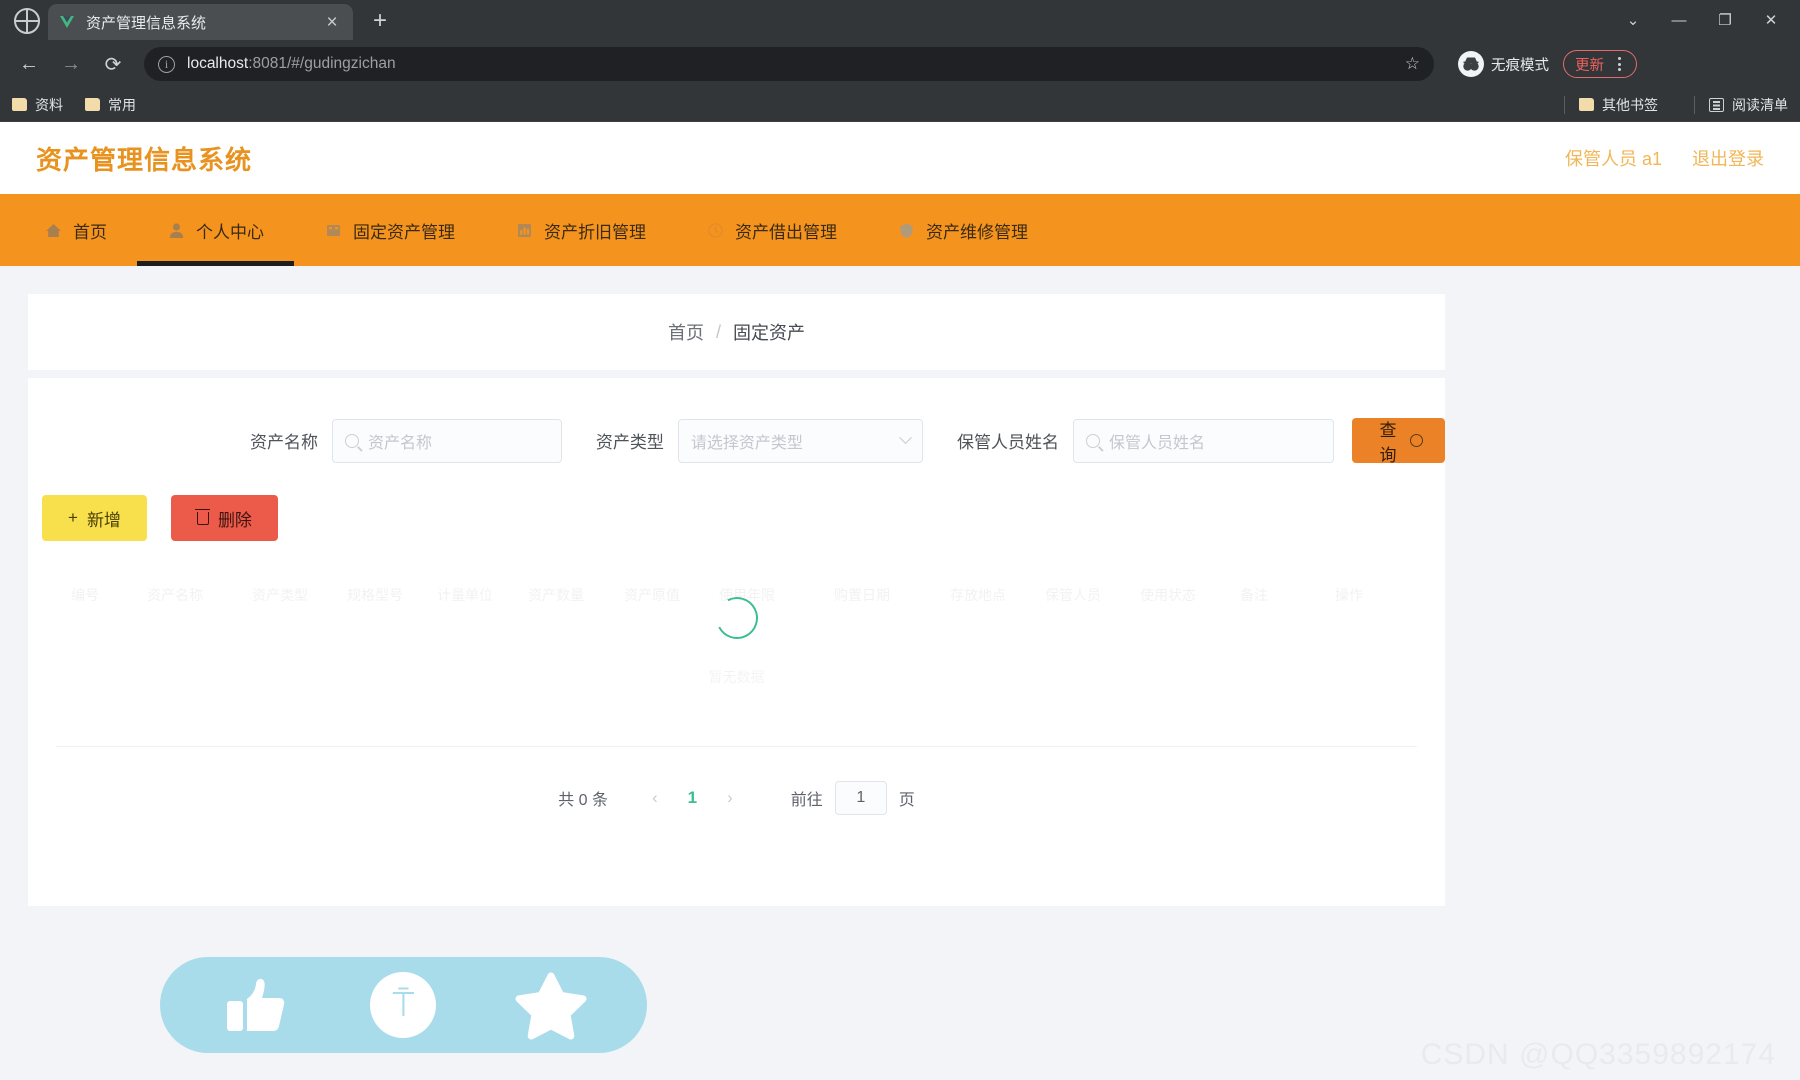  What do you see at coordinates (332, 22) in the screenshot?
I see `tab-close-icon: ×` at bounding box center [332, 22].